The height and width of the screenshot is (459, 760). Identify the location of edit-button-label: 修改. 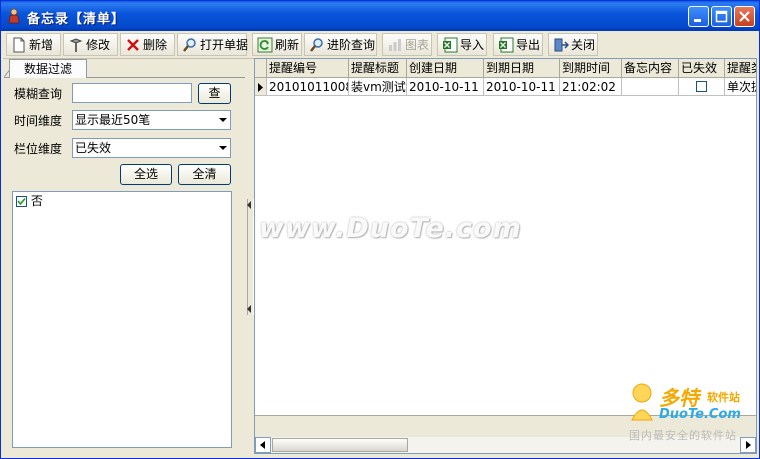
(98, 45).